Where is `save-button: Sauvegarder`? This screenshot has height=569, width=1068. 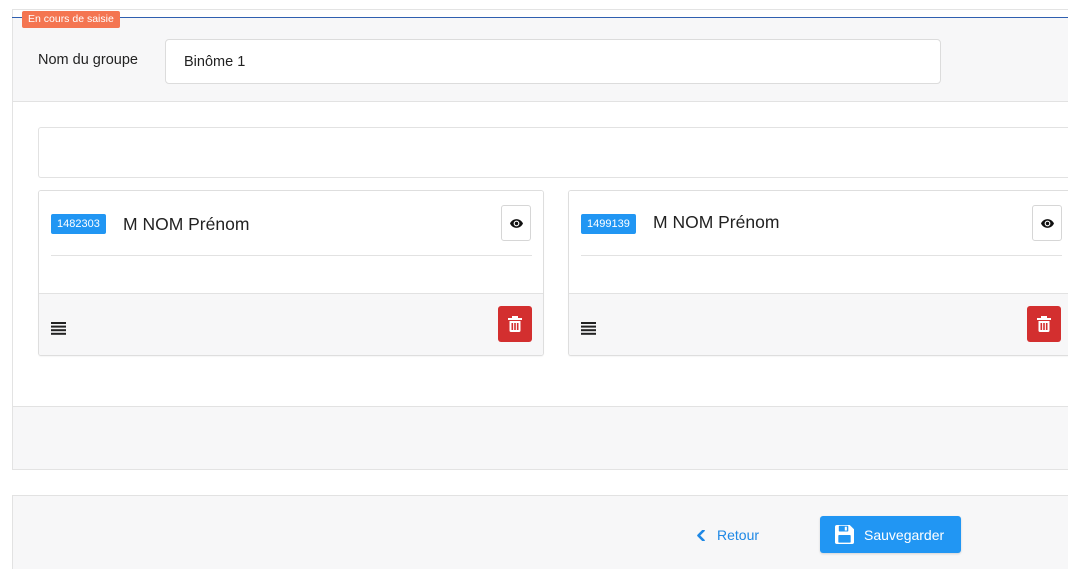
save-button: Sauvegarder is located at coordinates (890, 534).